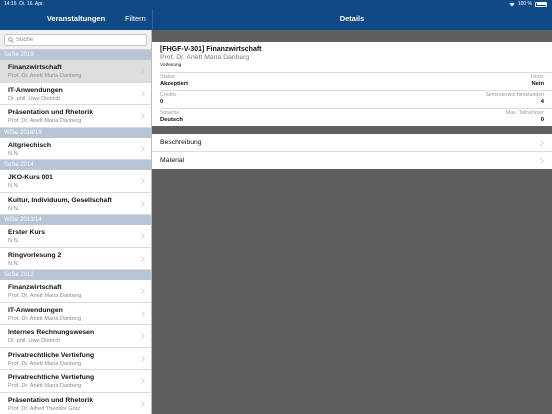 The height and width of the screenshot is (414, 552). Describe the element at coordinates (537, 77) in the screenshot. I see `info-label-hoerer: Hörer` at that location.